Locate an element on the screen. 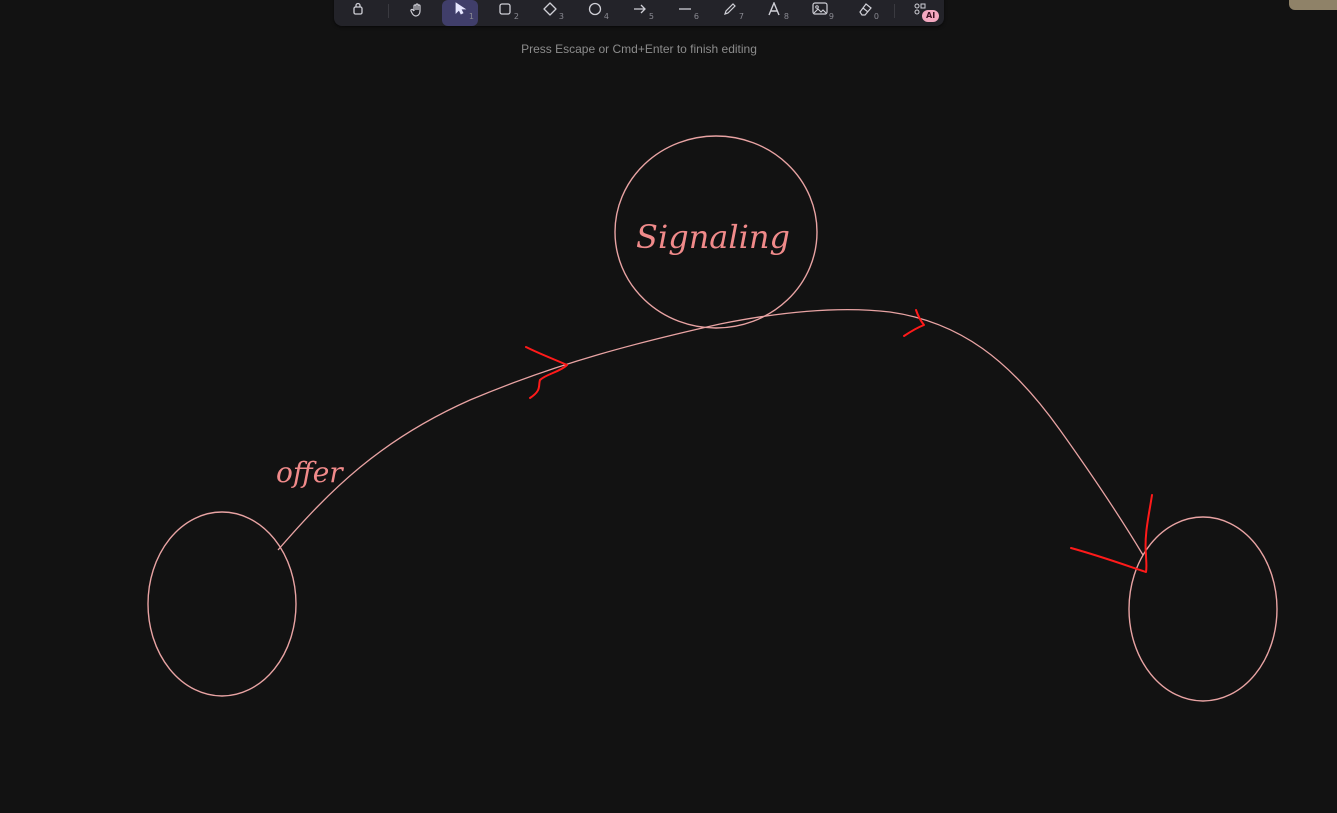  left-peer-circle is located at coordinates (222, 604).